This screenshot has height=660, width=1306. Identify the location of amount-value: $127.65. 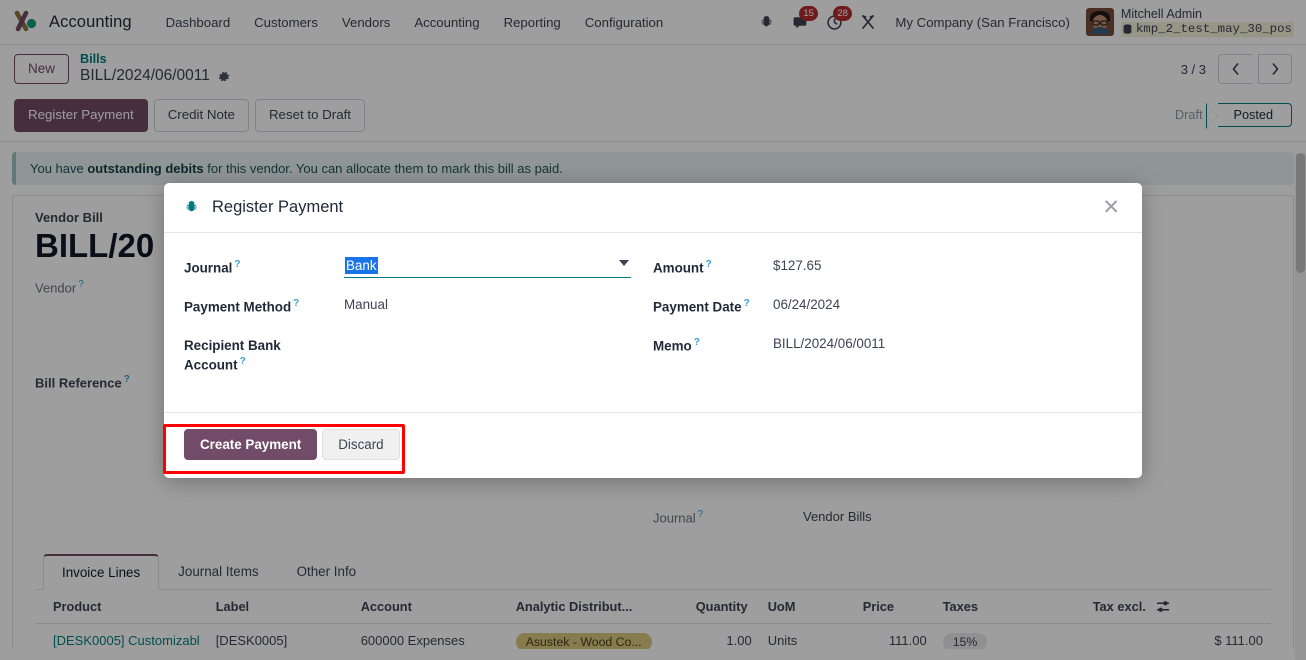
(797, 264).